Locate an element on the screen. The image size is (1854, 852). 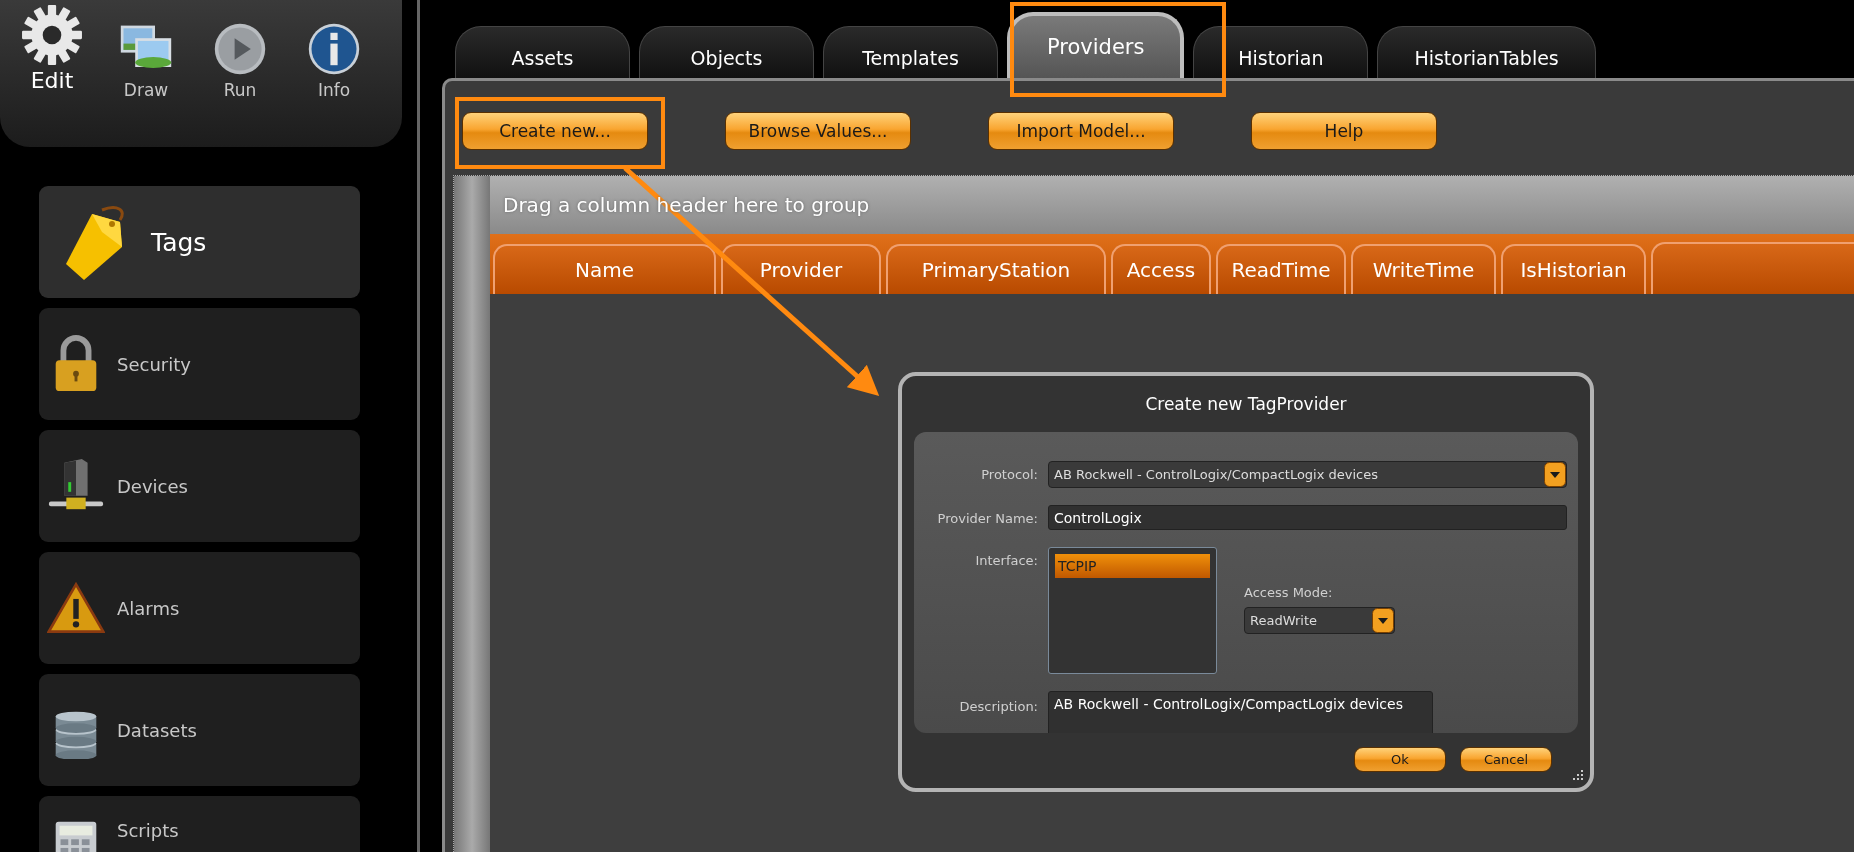
dialog-button: Ok is located at coordinates (1400, 759).